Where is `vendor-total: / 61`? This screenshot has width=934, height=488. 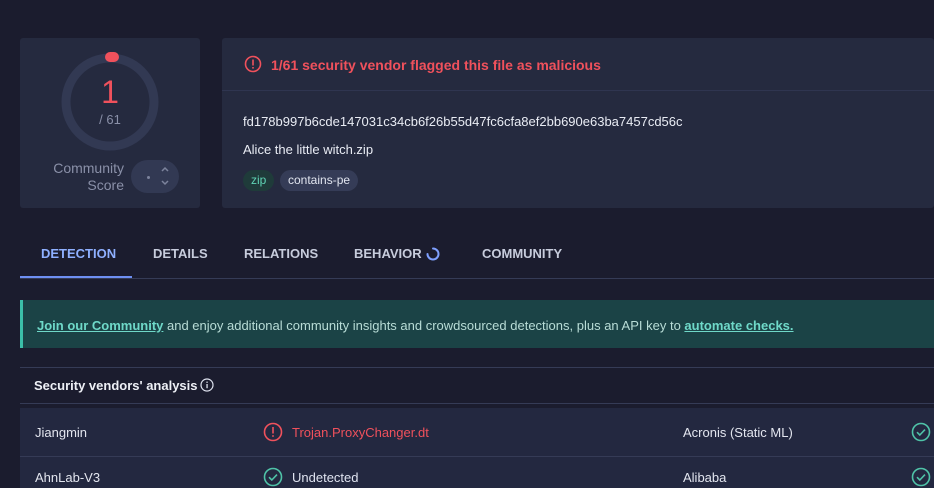
vendor-total: / 61 is located at coordinates (110, 119).